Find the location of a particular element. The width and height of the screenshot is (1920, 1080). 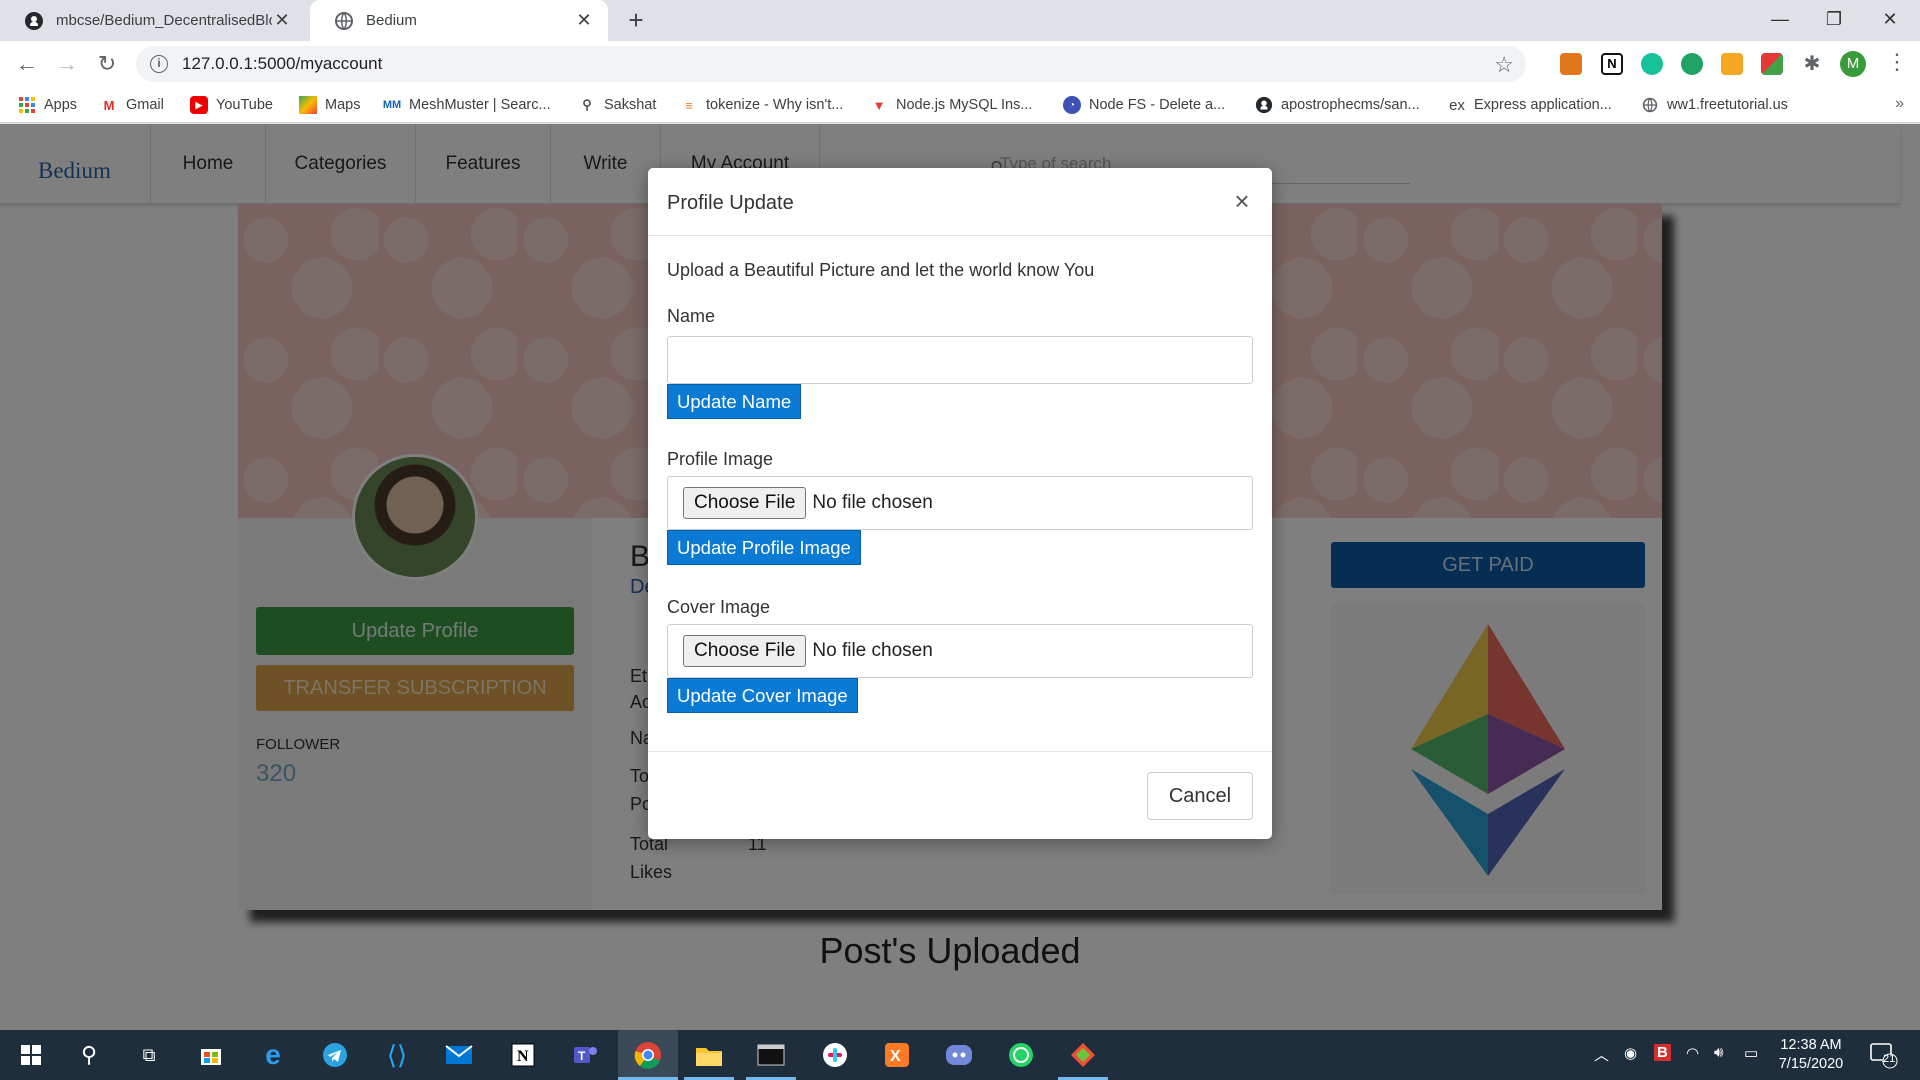

edge-icon: e is located at coordinates (273, 1054).